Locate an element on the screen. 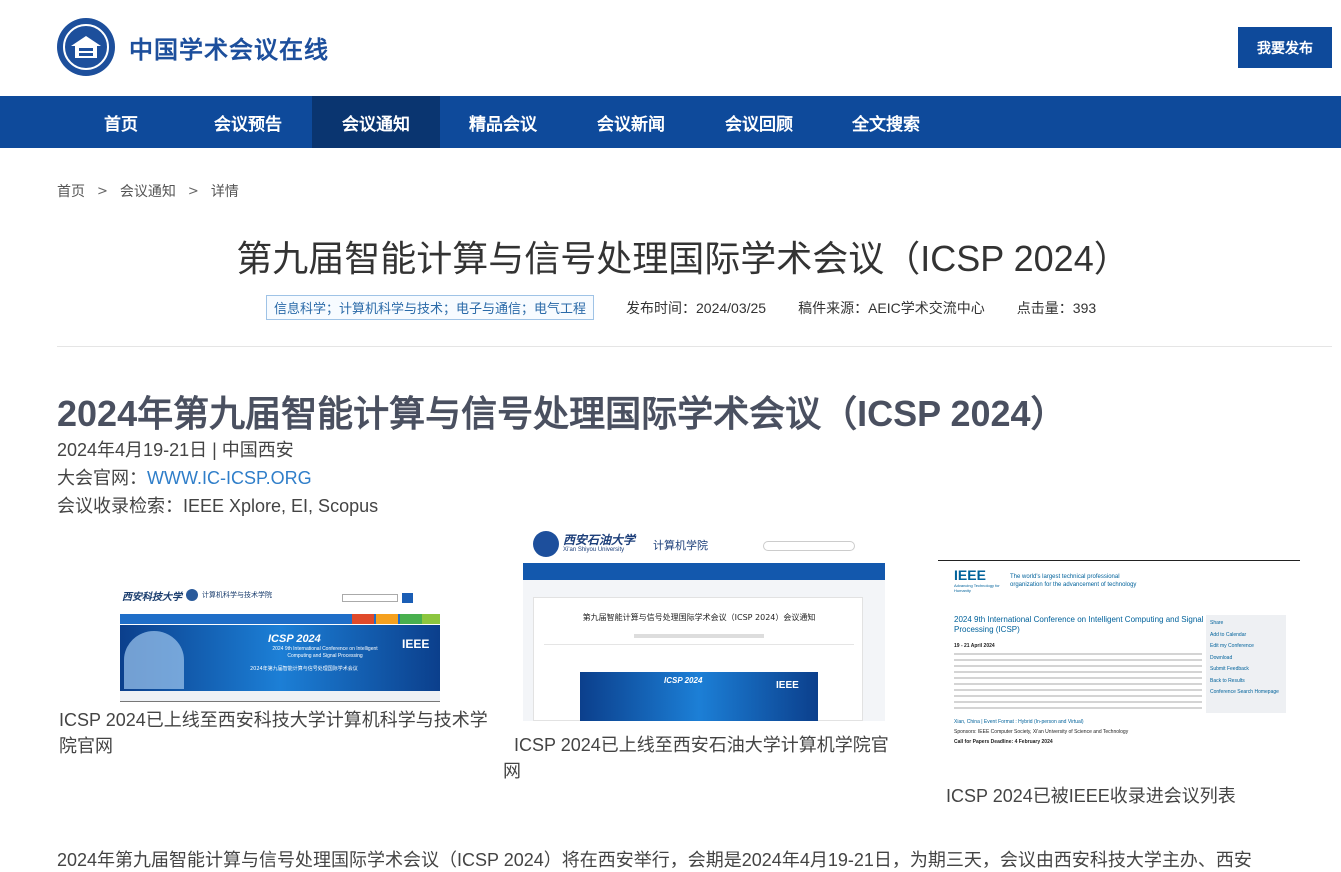 Image resolution: width=1341 pixels, height=872 pixels. date-location: 2024年4月19-21日 | 中国西安 is located at coordinates (175, 450).